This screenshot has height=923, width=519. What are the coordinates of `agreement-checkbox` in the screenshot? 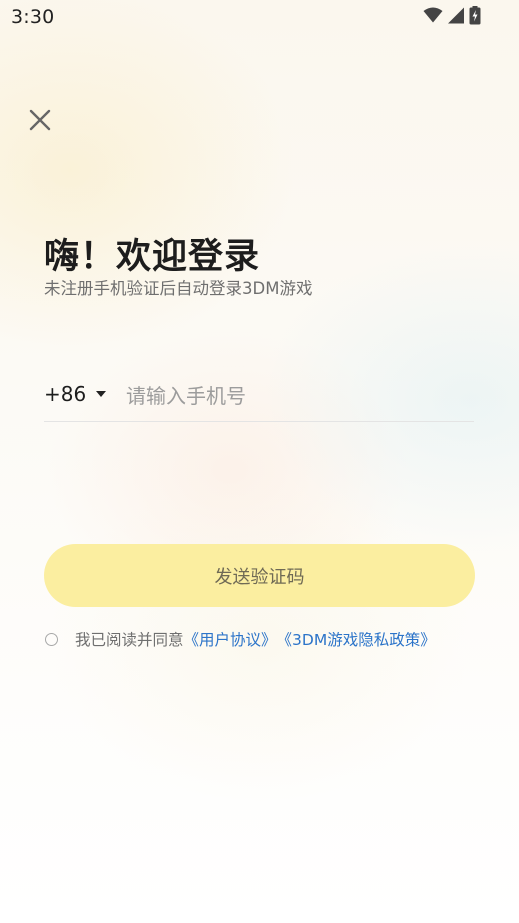 It's located at (51, 639).